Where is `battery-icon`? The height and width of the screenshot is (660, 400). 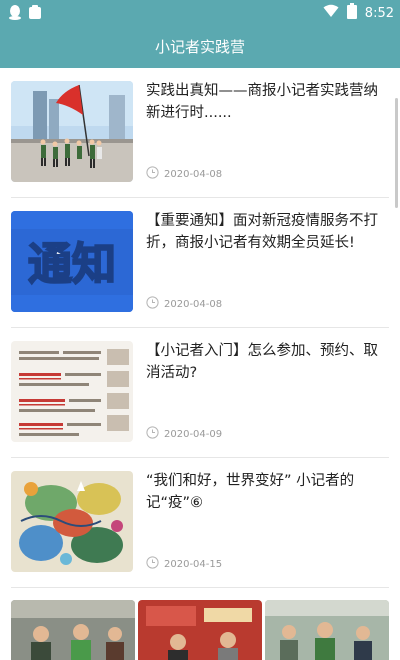 battery-icon is located at coordinates (351, 13).